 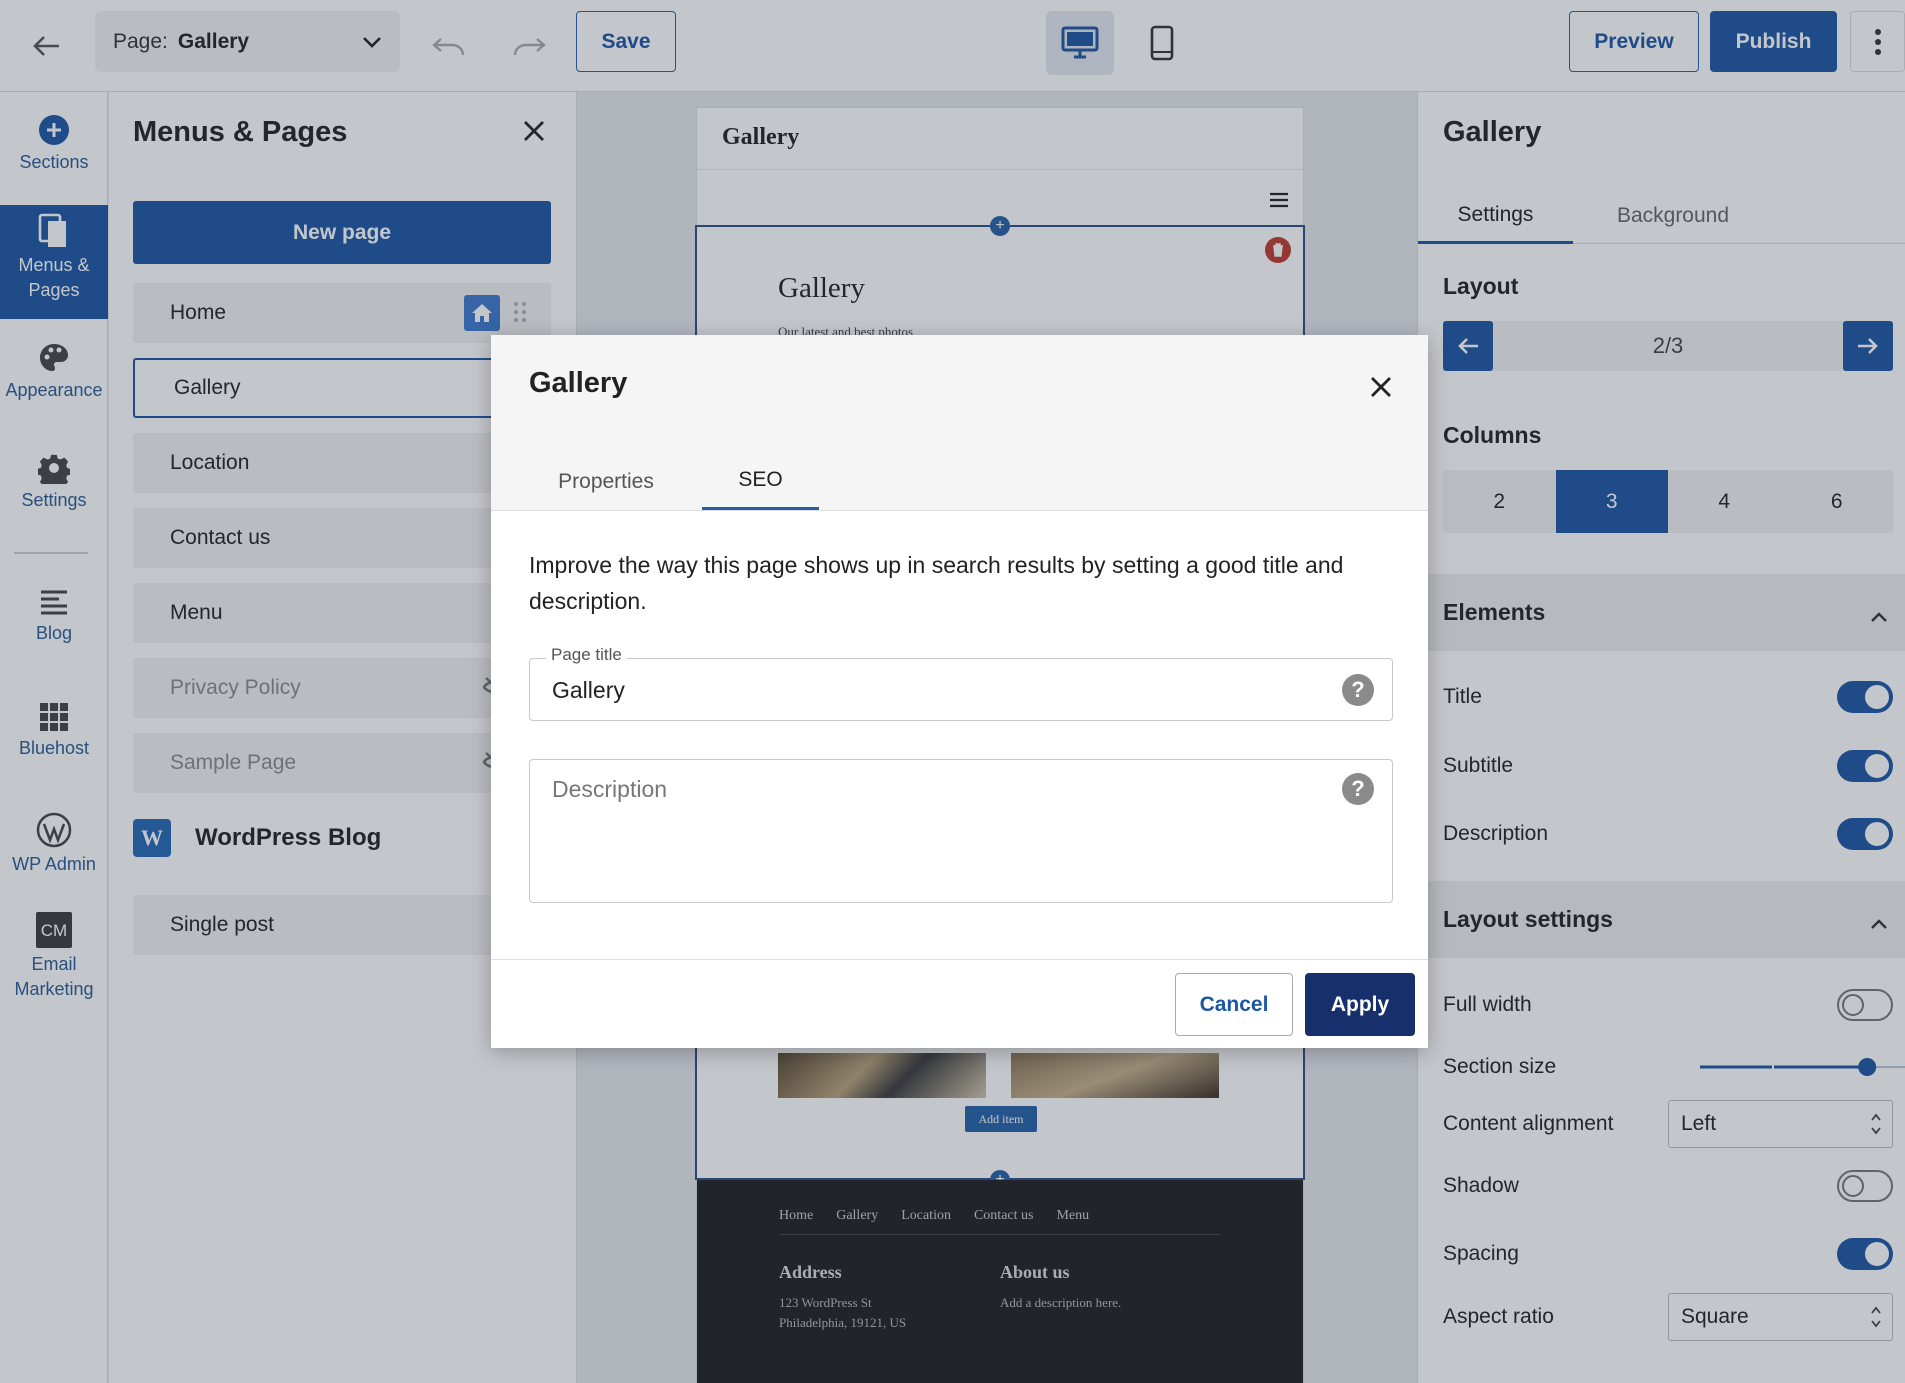 I want to click on page-title-label: Page title, so click(x=586, y=655).